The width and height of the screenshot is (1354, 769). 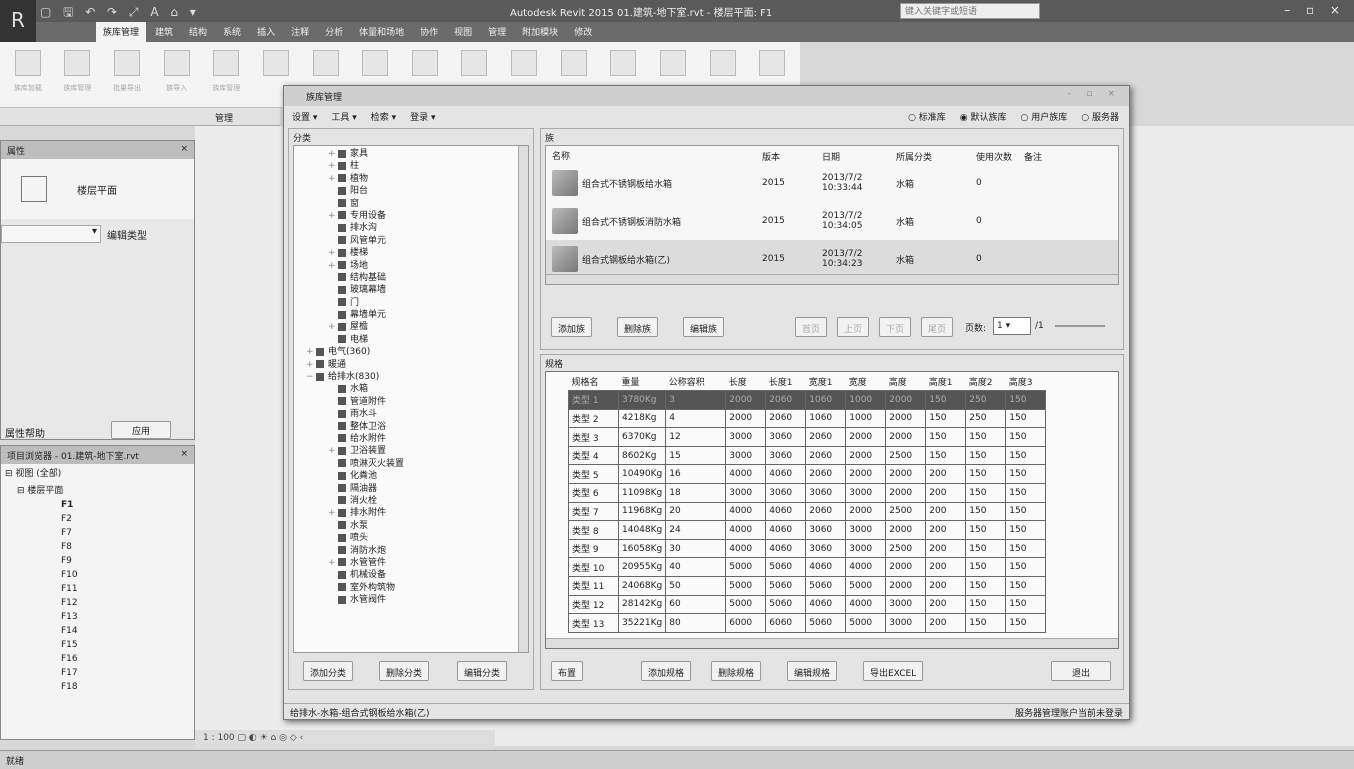 I want to click on spec-column-header: 规格名, so click(x=593, y=382).